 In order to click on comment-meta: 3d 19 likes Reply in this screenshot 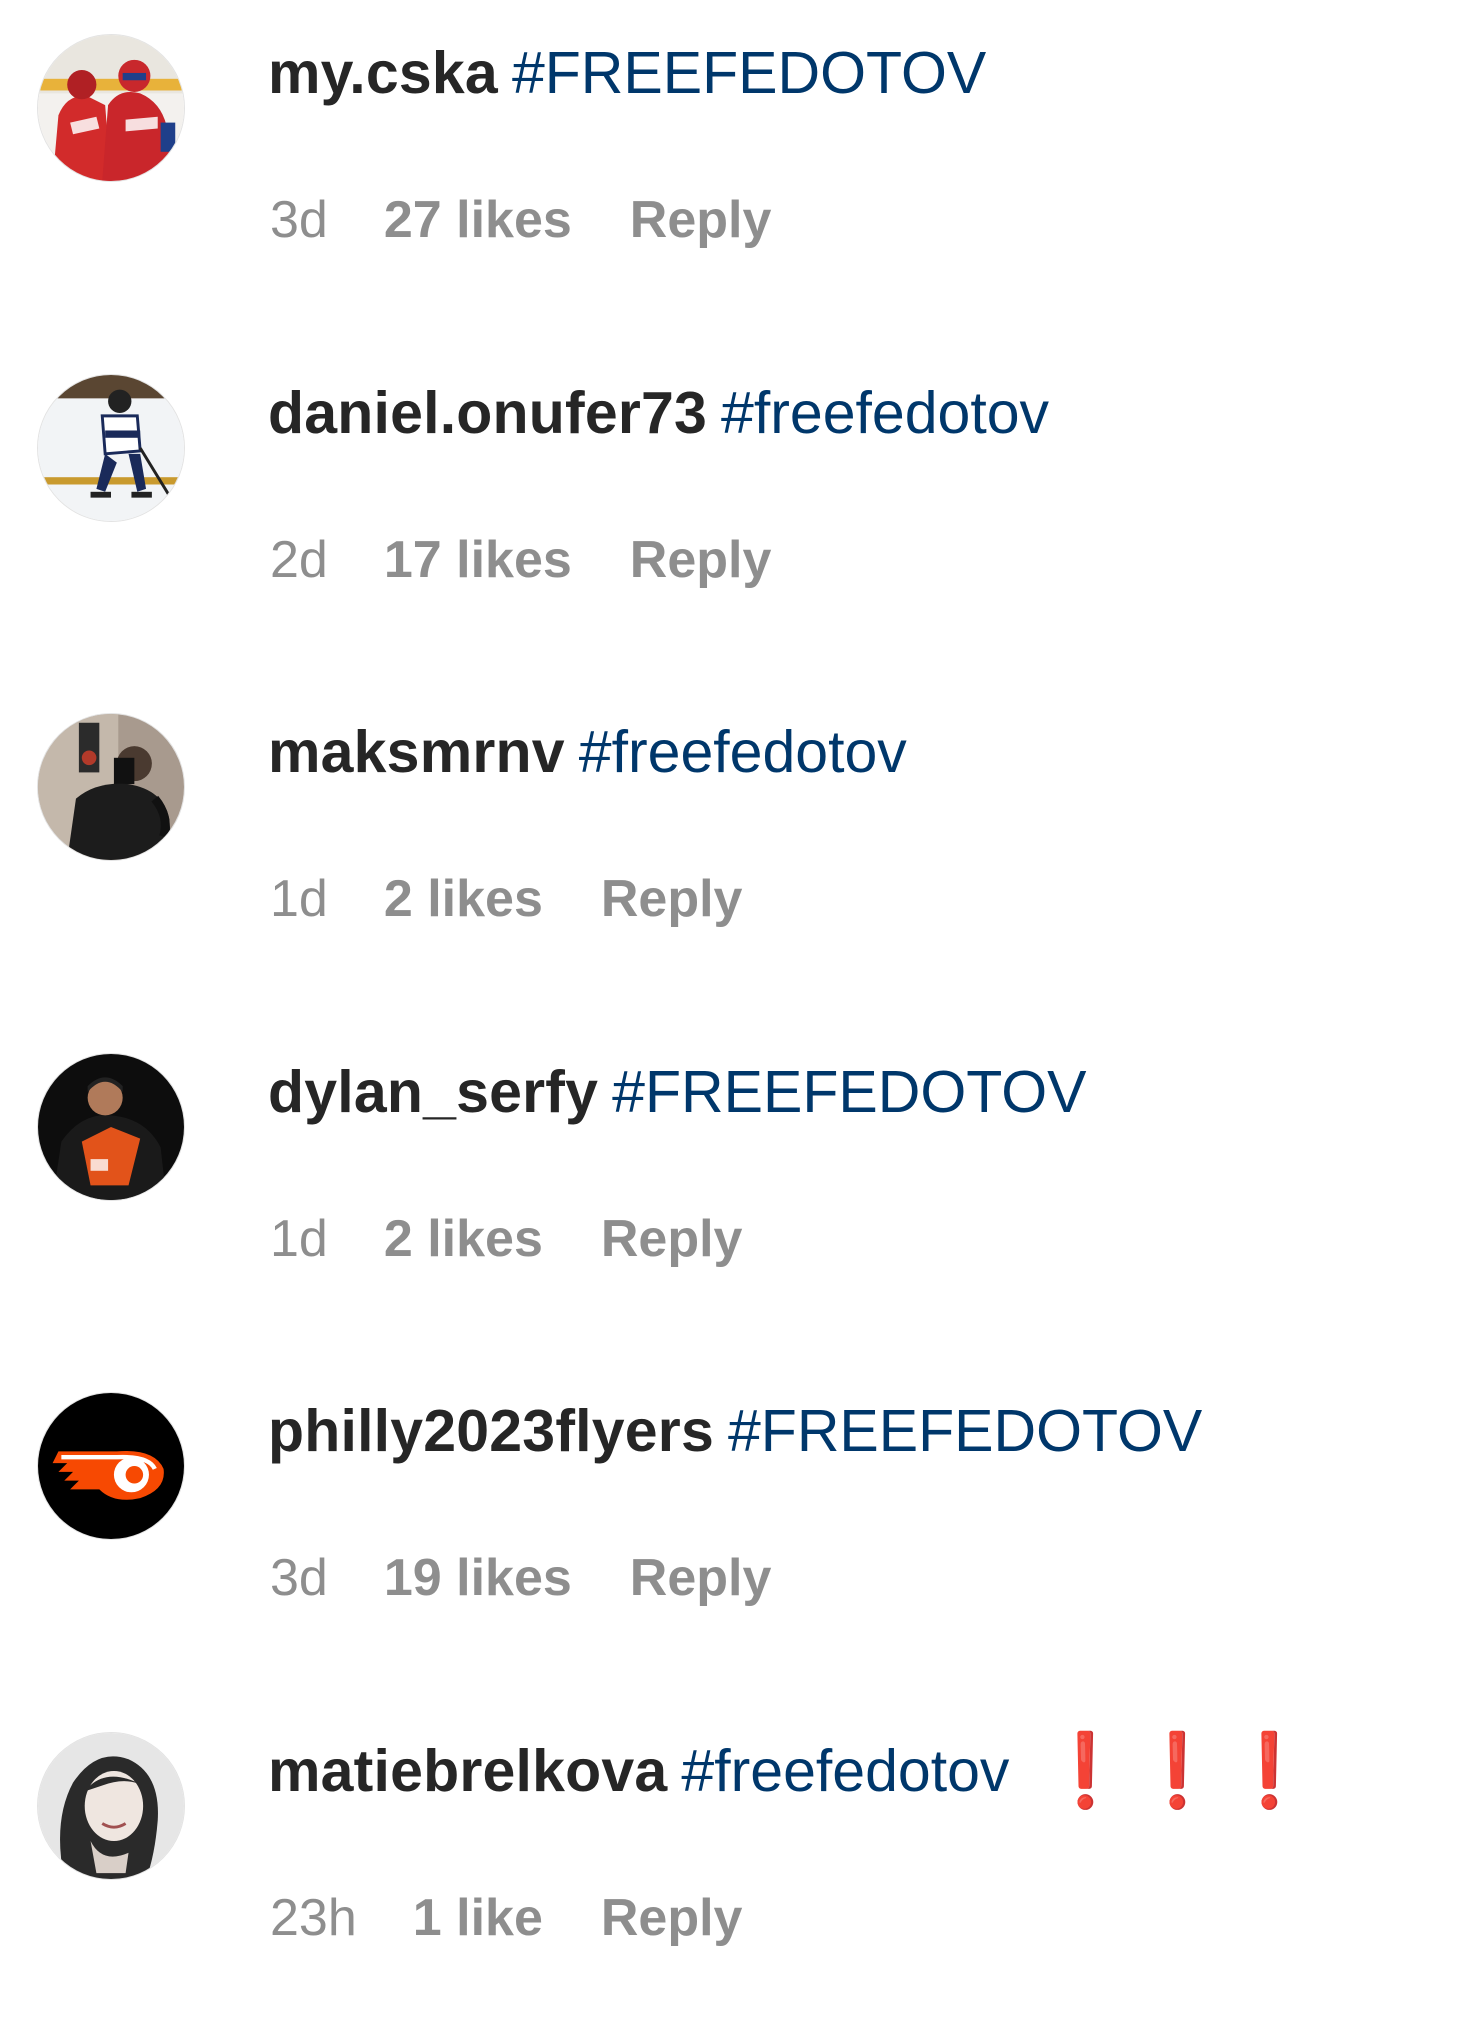, I will do `click(520, 1578)`.